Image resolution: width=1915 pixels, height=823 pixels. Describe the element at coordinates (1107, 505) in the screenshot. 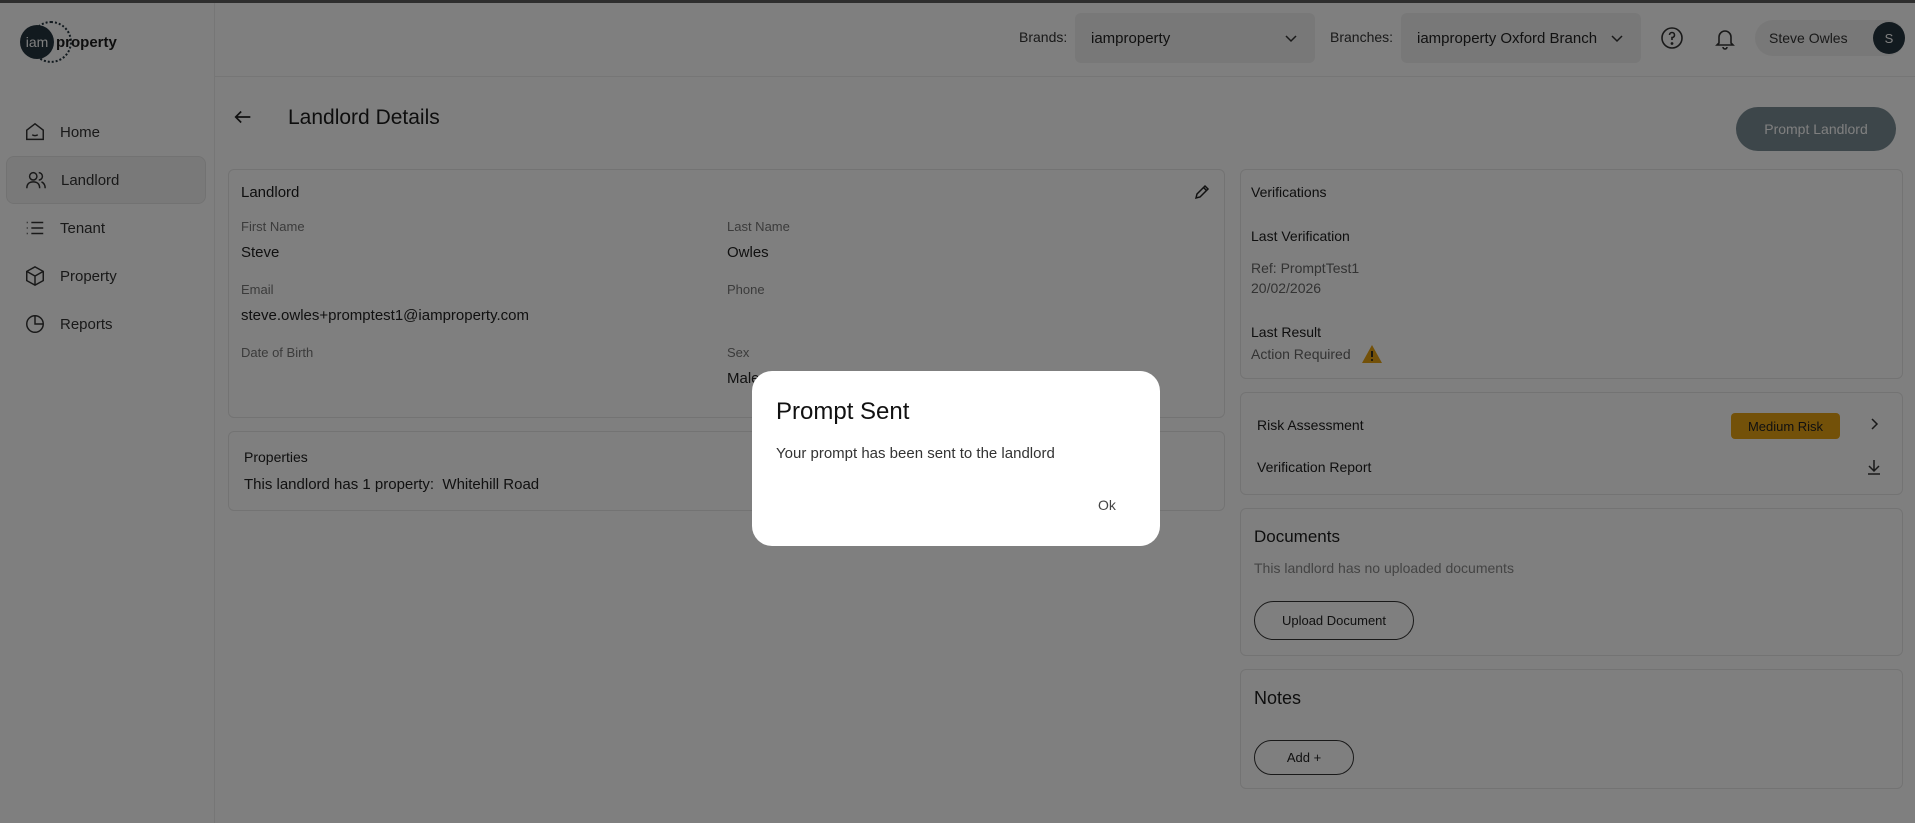

I see `ok-button: Ok` at that location.